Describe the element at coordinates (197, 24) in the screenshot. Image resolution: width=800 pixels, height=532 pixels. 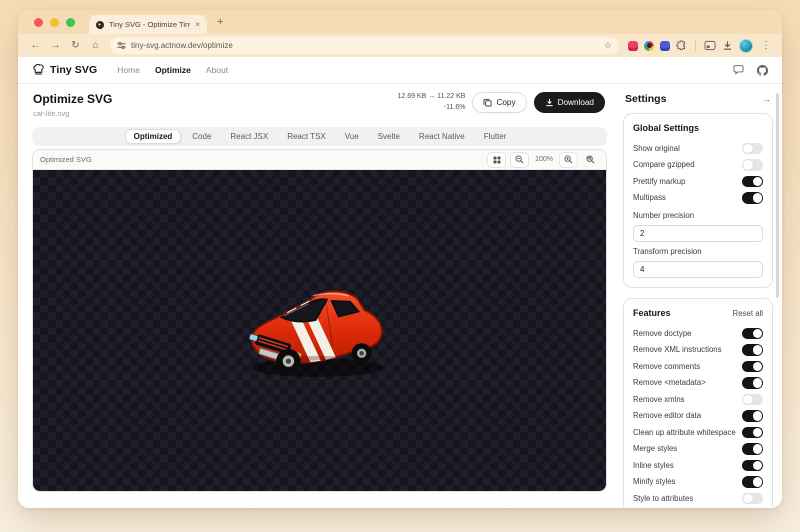
I see `tab-close-icon: ×` at that location.